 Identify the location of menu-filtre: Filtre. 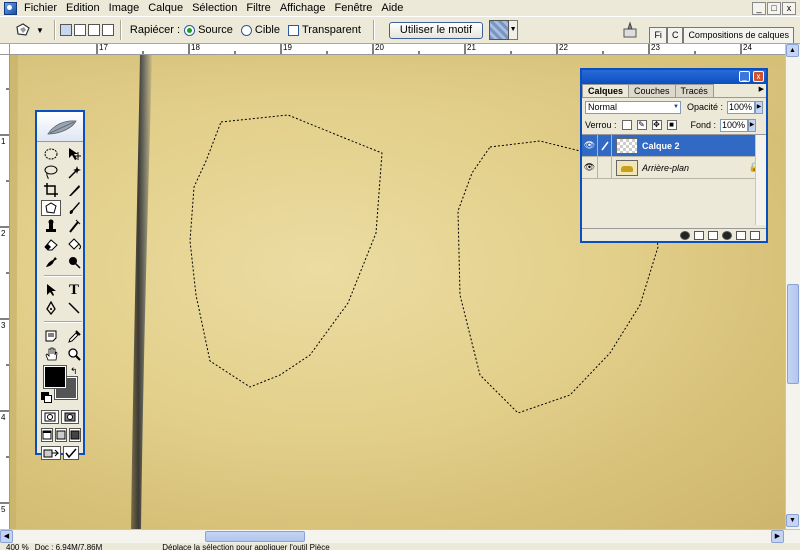
(258, 8).